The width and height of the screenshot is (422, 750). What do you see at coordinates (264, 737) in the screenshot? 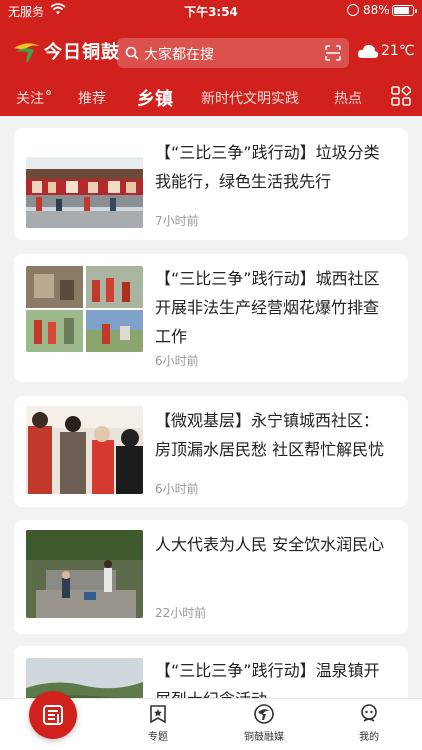
I see `tab-label: 铜鼓融媒` at bounding box center [264, 737].